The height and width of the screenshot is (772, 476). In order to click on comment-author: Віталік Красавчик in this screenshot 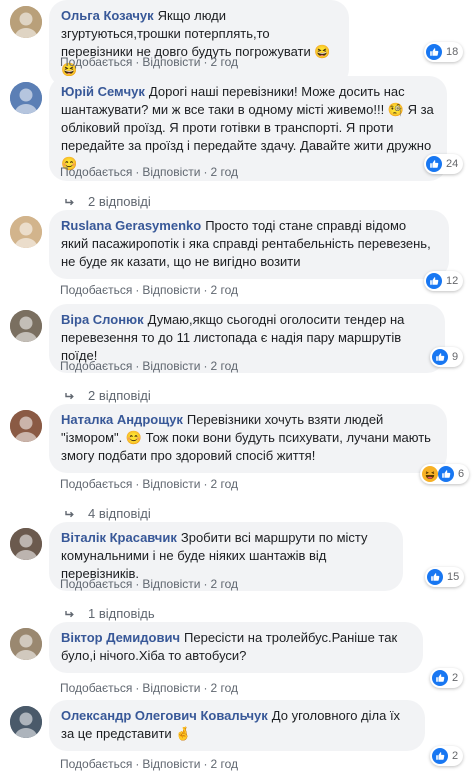, I will do `click(119, 537)`.